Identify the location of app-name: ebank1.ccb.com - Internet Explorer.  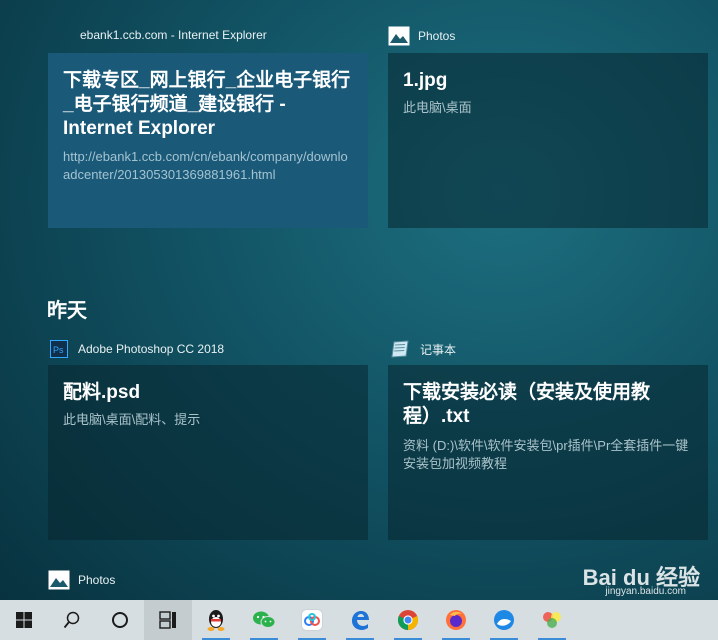
(173, 35).